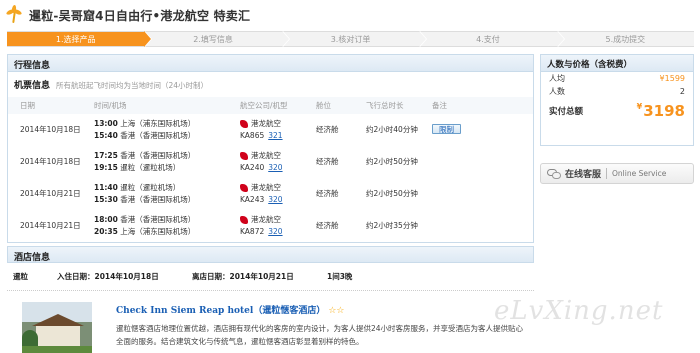  I want to click on hotel-divider, so click(270, 290).